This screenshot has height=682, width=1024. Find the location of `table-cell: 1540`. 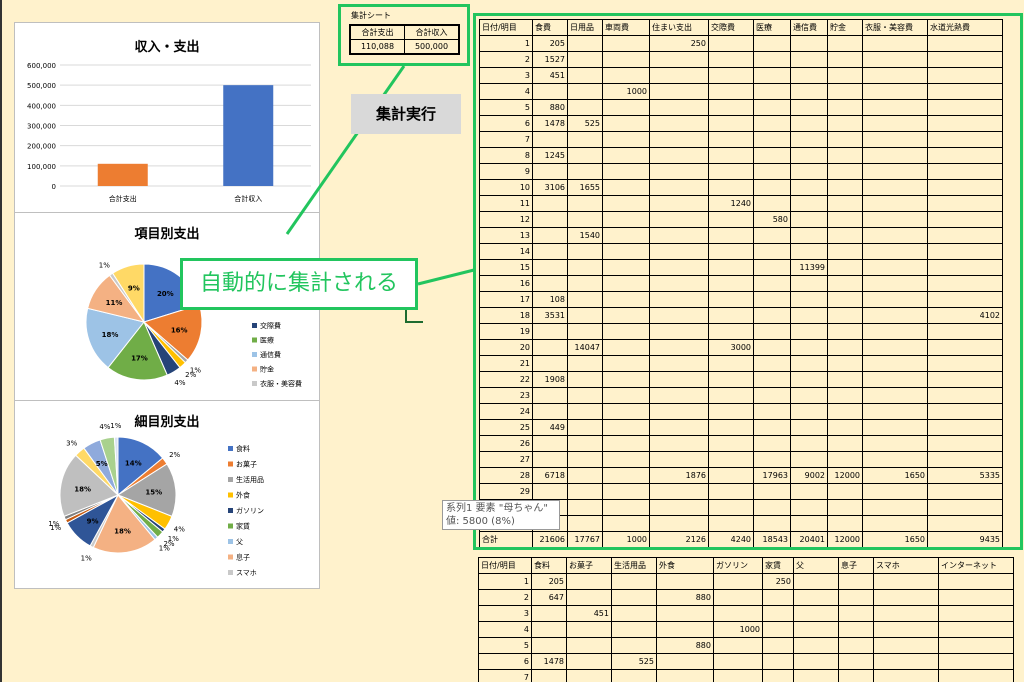

table-cell: 1540 is located at coordinates (585, 235).